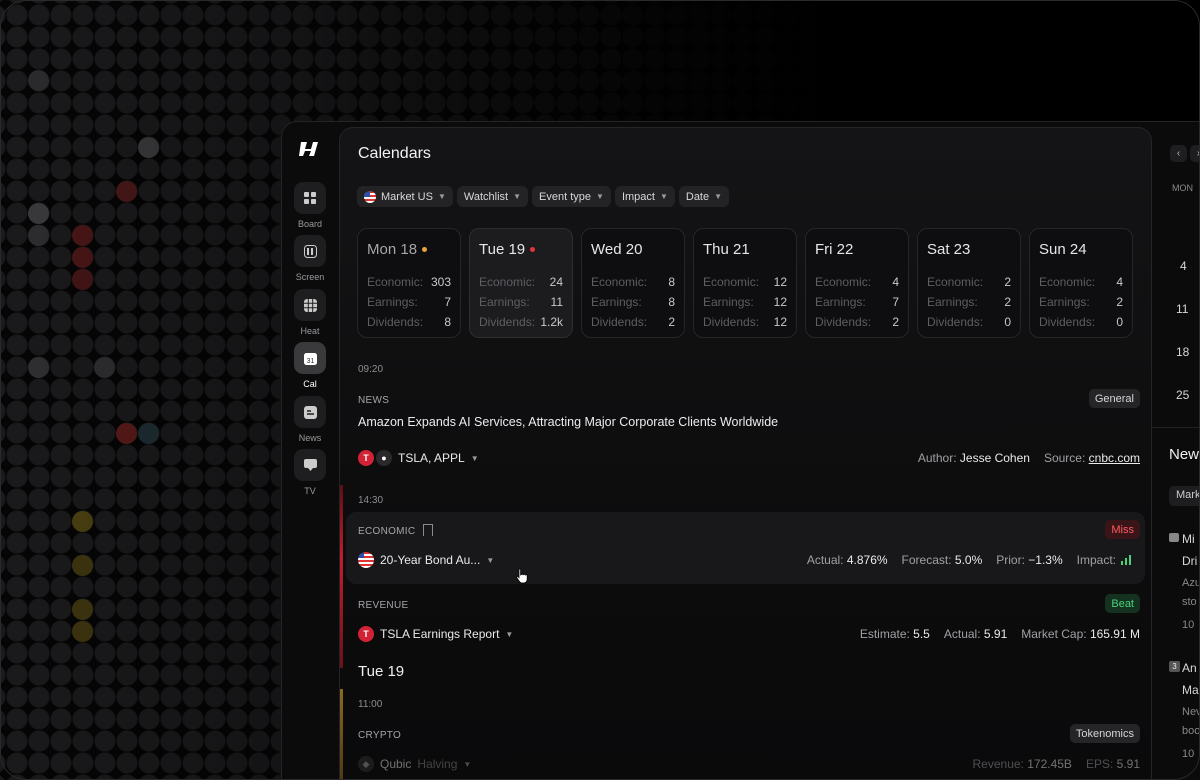  What do you see at coordinates (1182, 395) in the screenshot?
I see `calendar-date: 25` at bounding box center [1182, 395].